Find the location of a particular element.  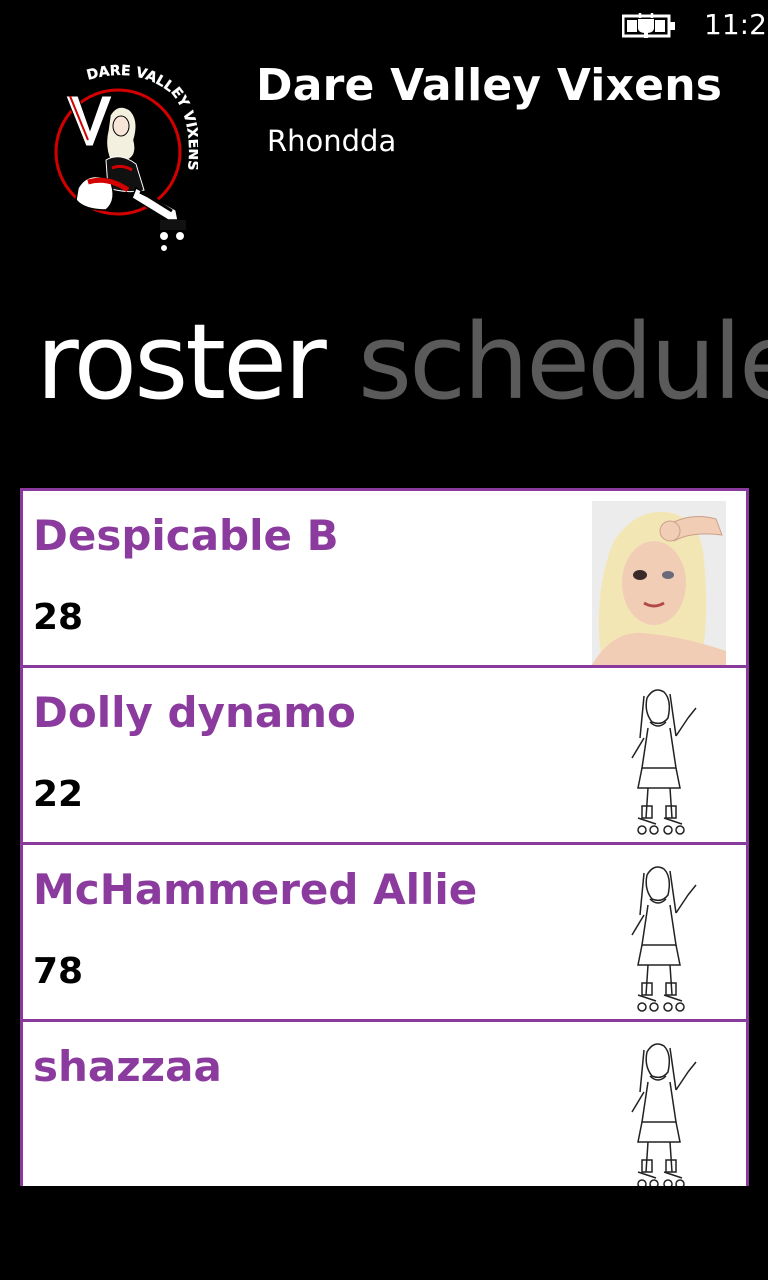

pivot-header: roster schedule is located at coordinates (402, 362).